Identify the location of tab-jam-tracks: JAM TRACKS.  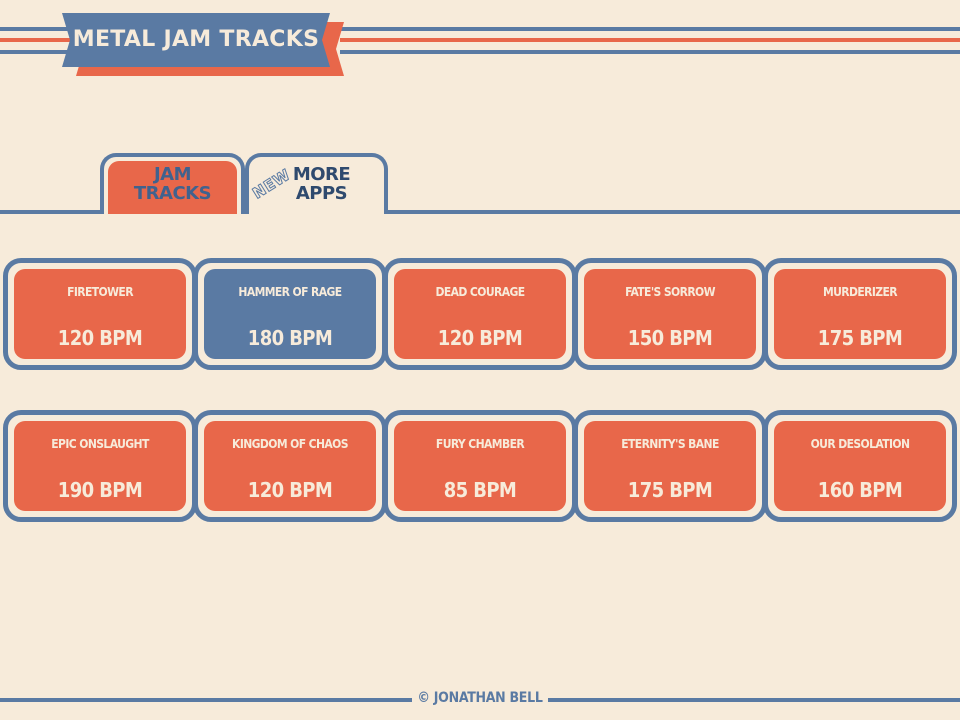
(172, 183).